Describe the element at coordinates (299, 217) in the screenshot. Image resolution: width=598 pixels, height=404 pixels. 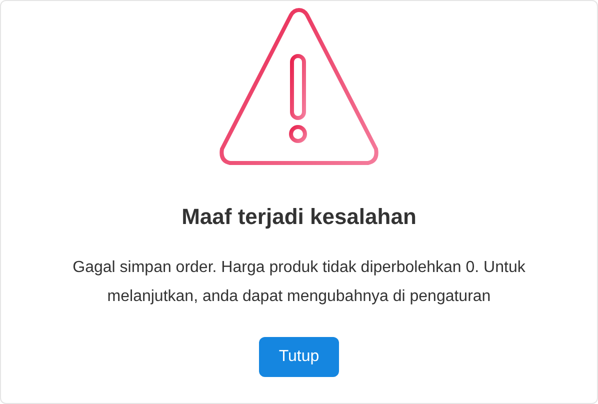
I see `dialog-title: Maaf terjadi kesalahan` at that location.